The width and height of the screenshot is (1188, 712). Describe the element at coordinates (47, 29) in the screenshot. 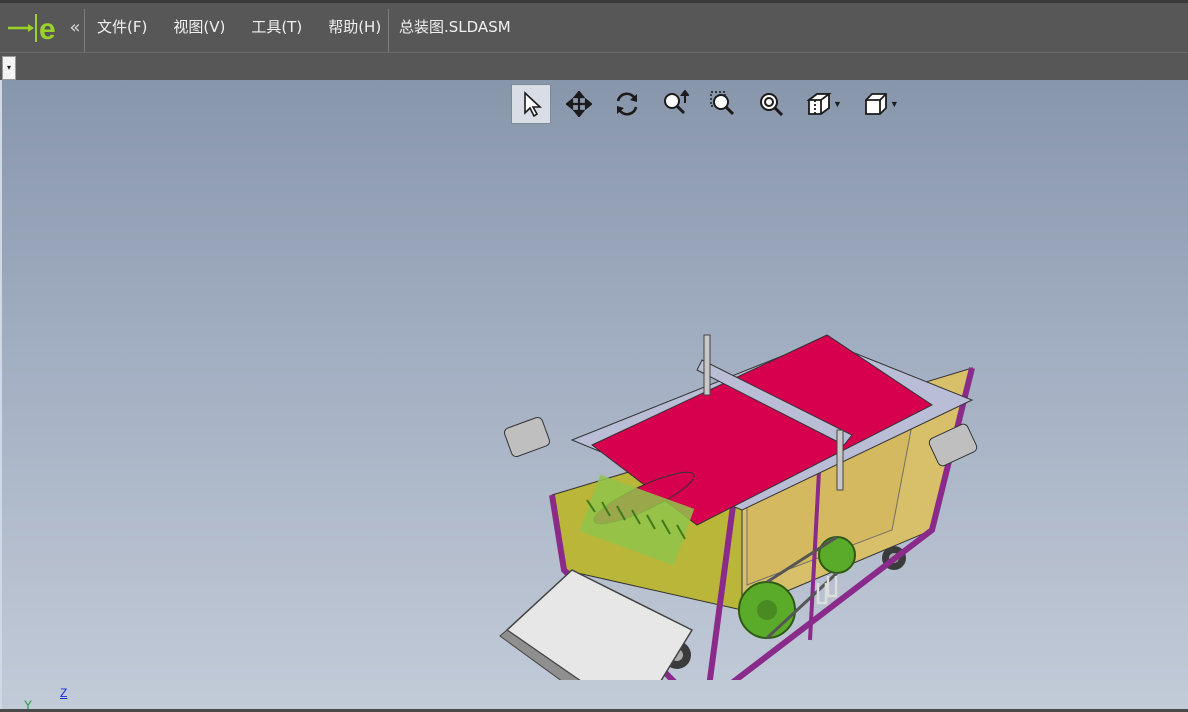

I see `svg-text: e` at that location.